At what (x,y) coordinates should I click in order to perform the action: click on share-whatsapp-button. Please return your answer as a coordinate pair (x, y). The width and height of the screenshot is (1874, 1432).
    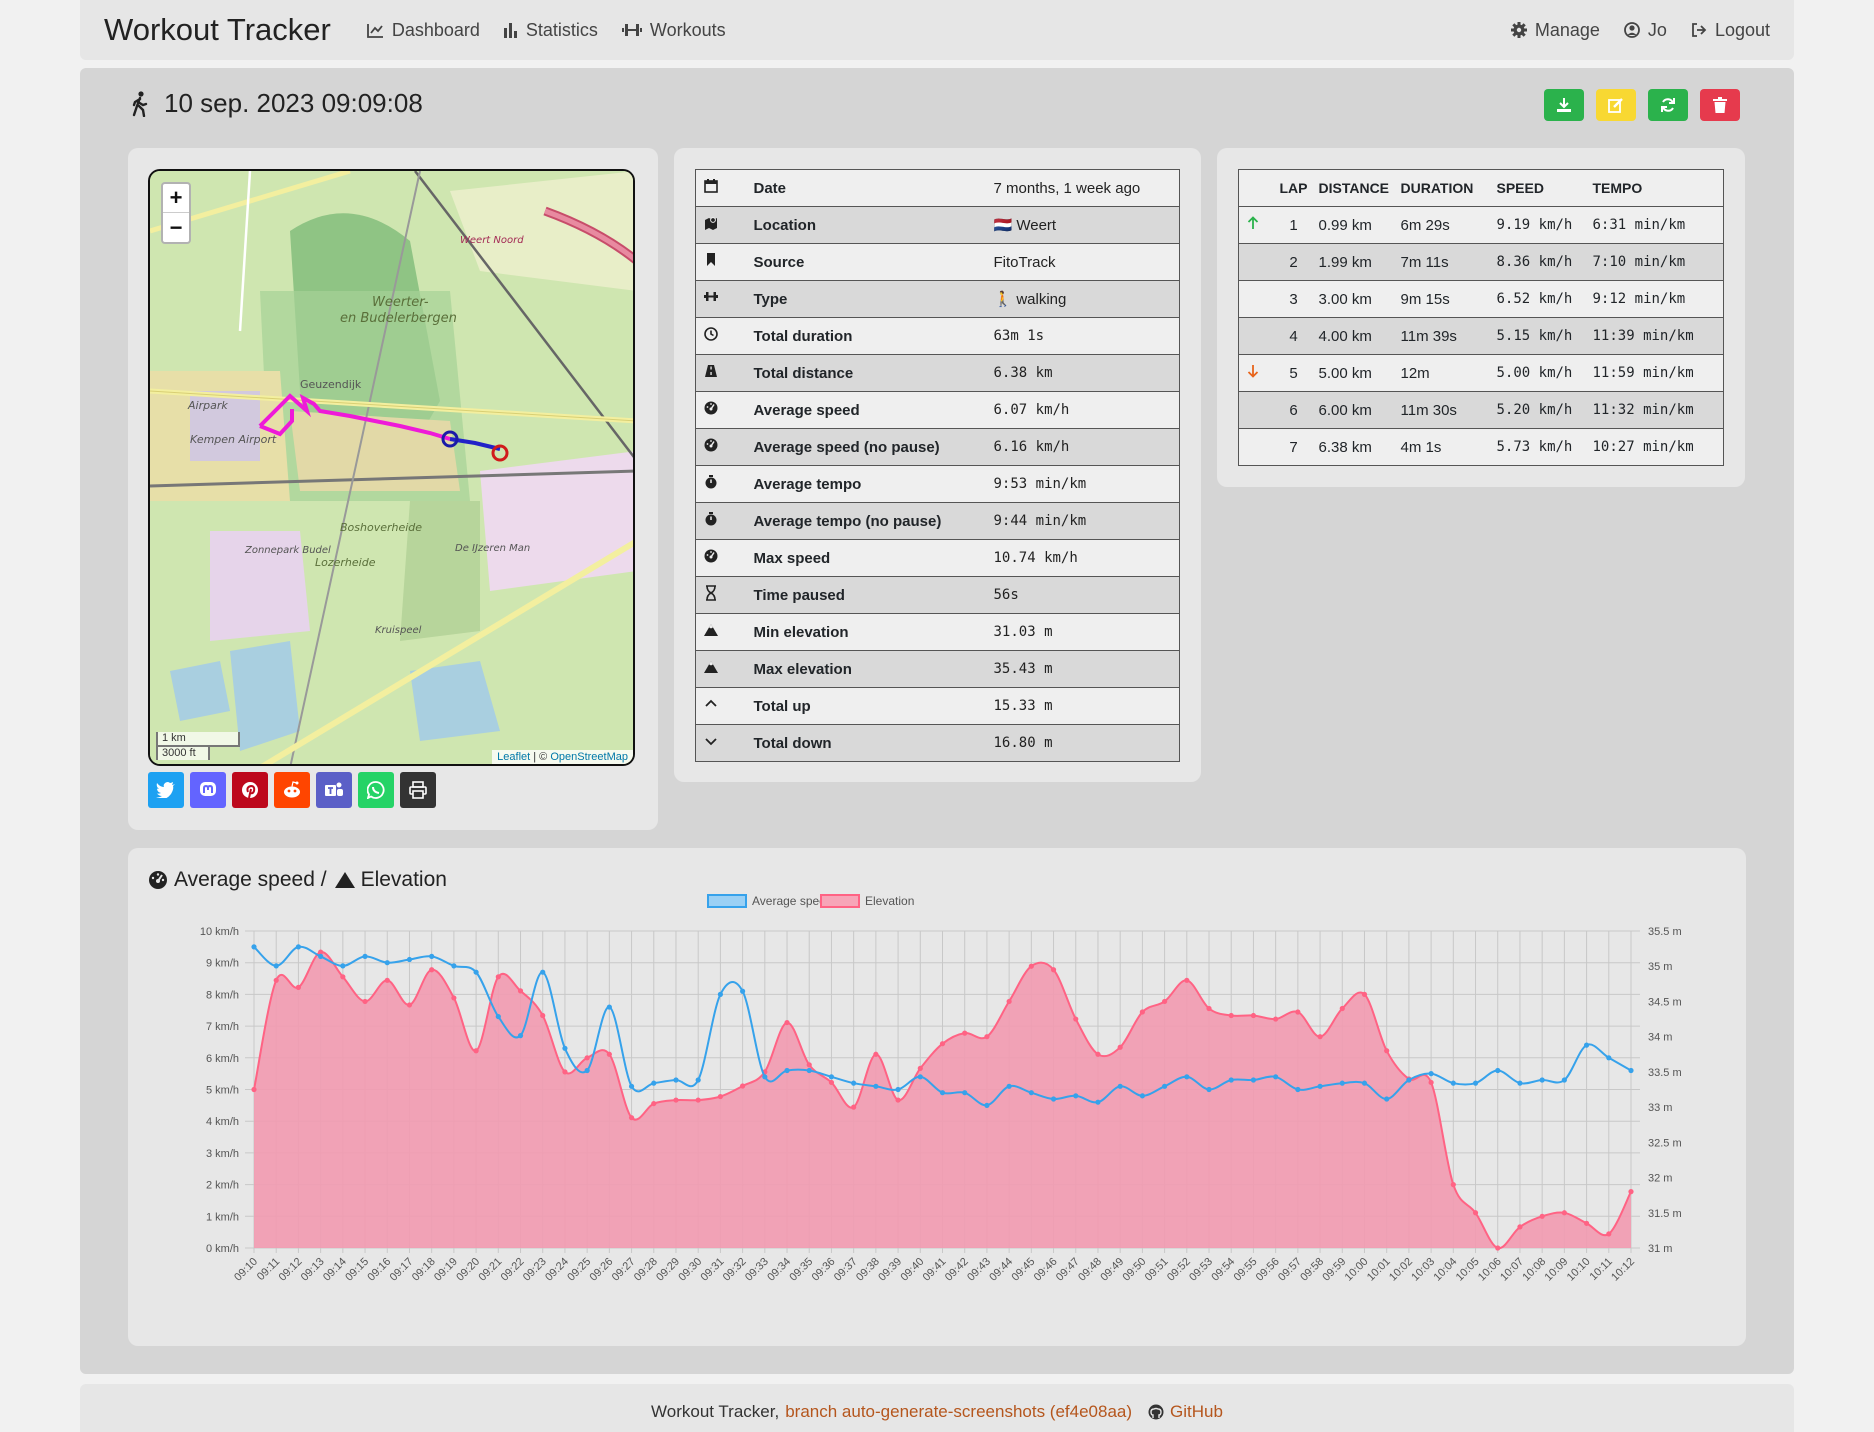
    Looking at the image, I should click on (376, 790).